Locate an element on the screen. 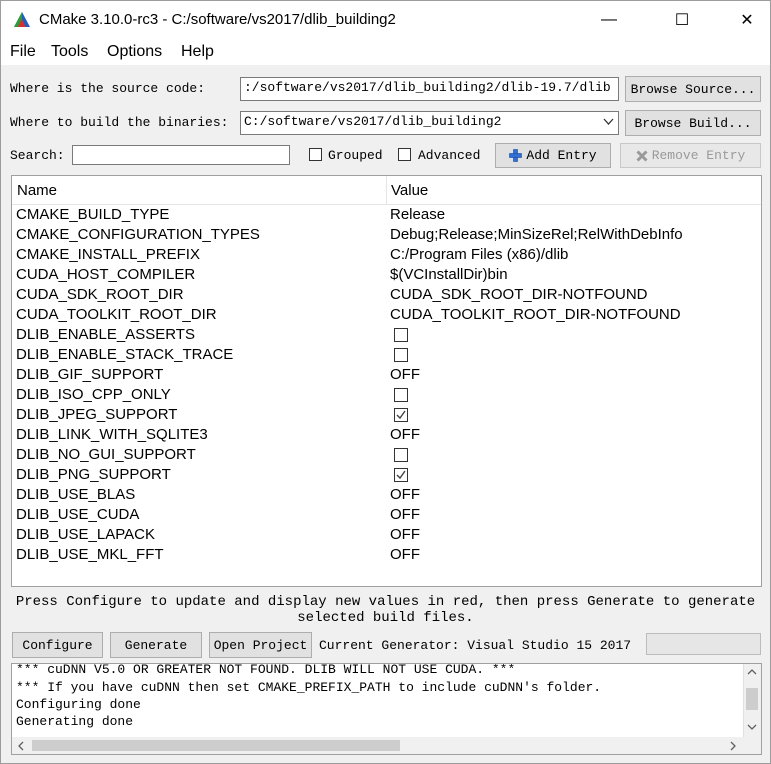  table-row: DLIB_NO_GUI_SUPPORT is located at coordinates (386, 455).